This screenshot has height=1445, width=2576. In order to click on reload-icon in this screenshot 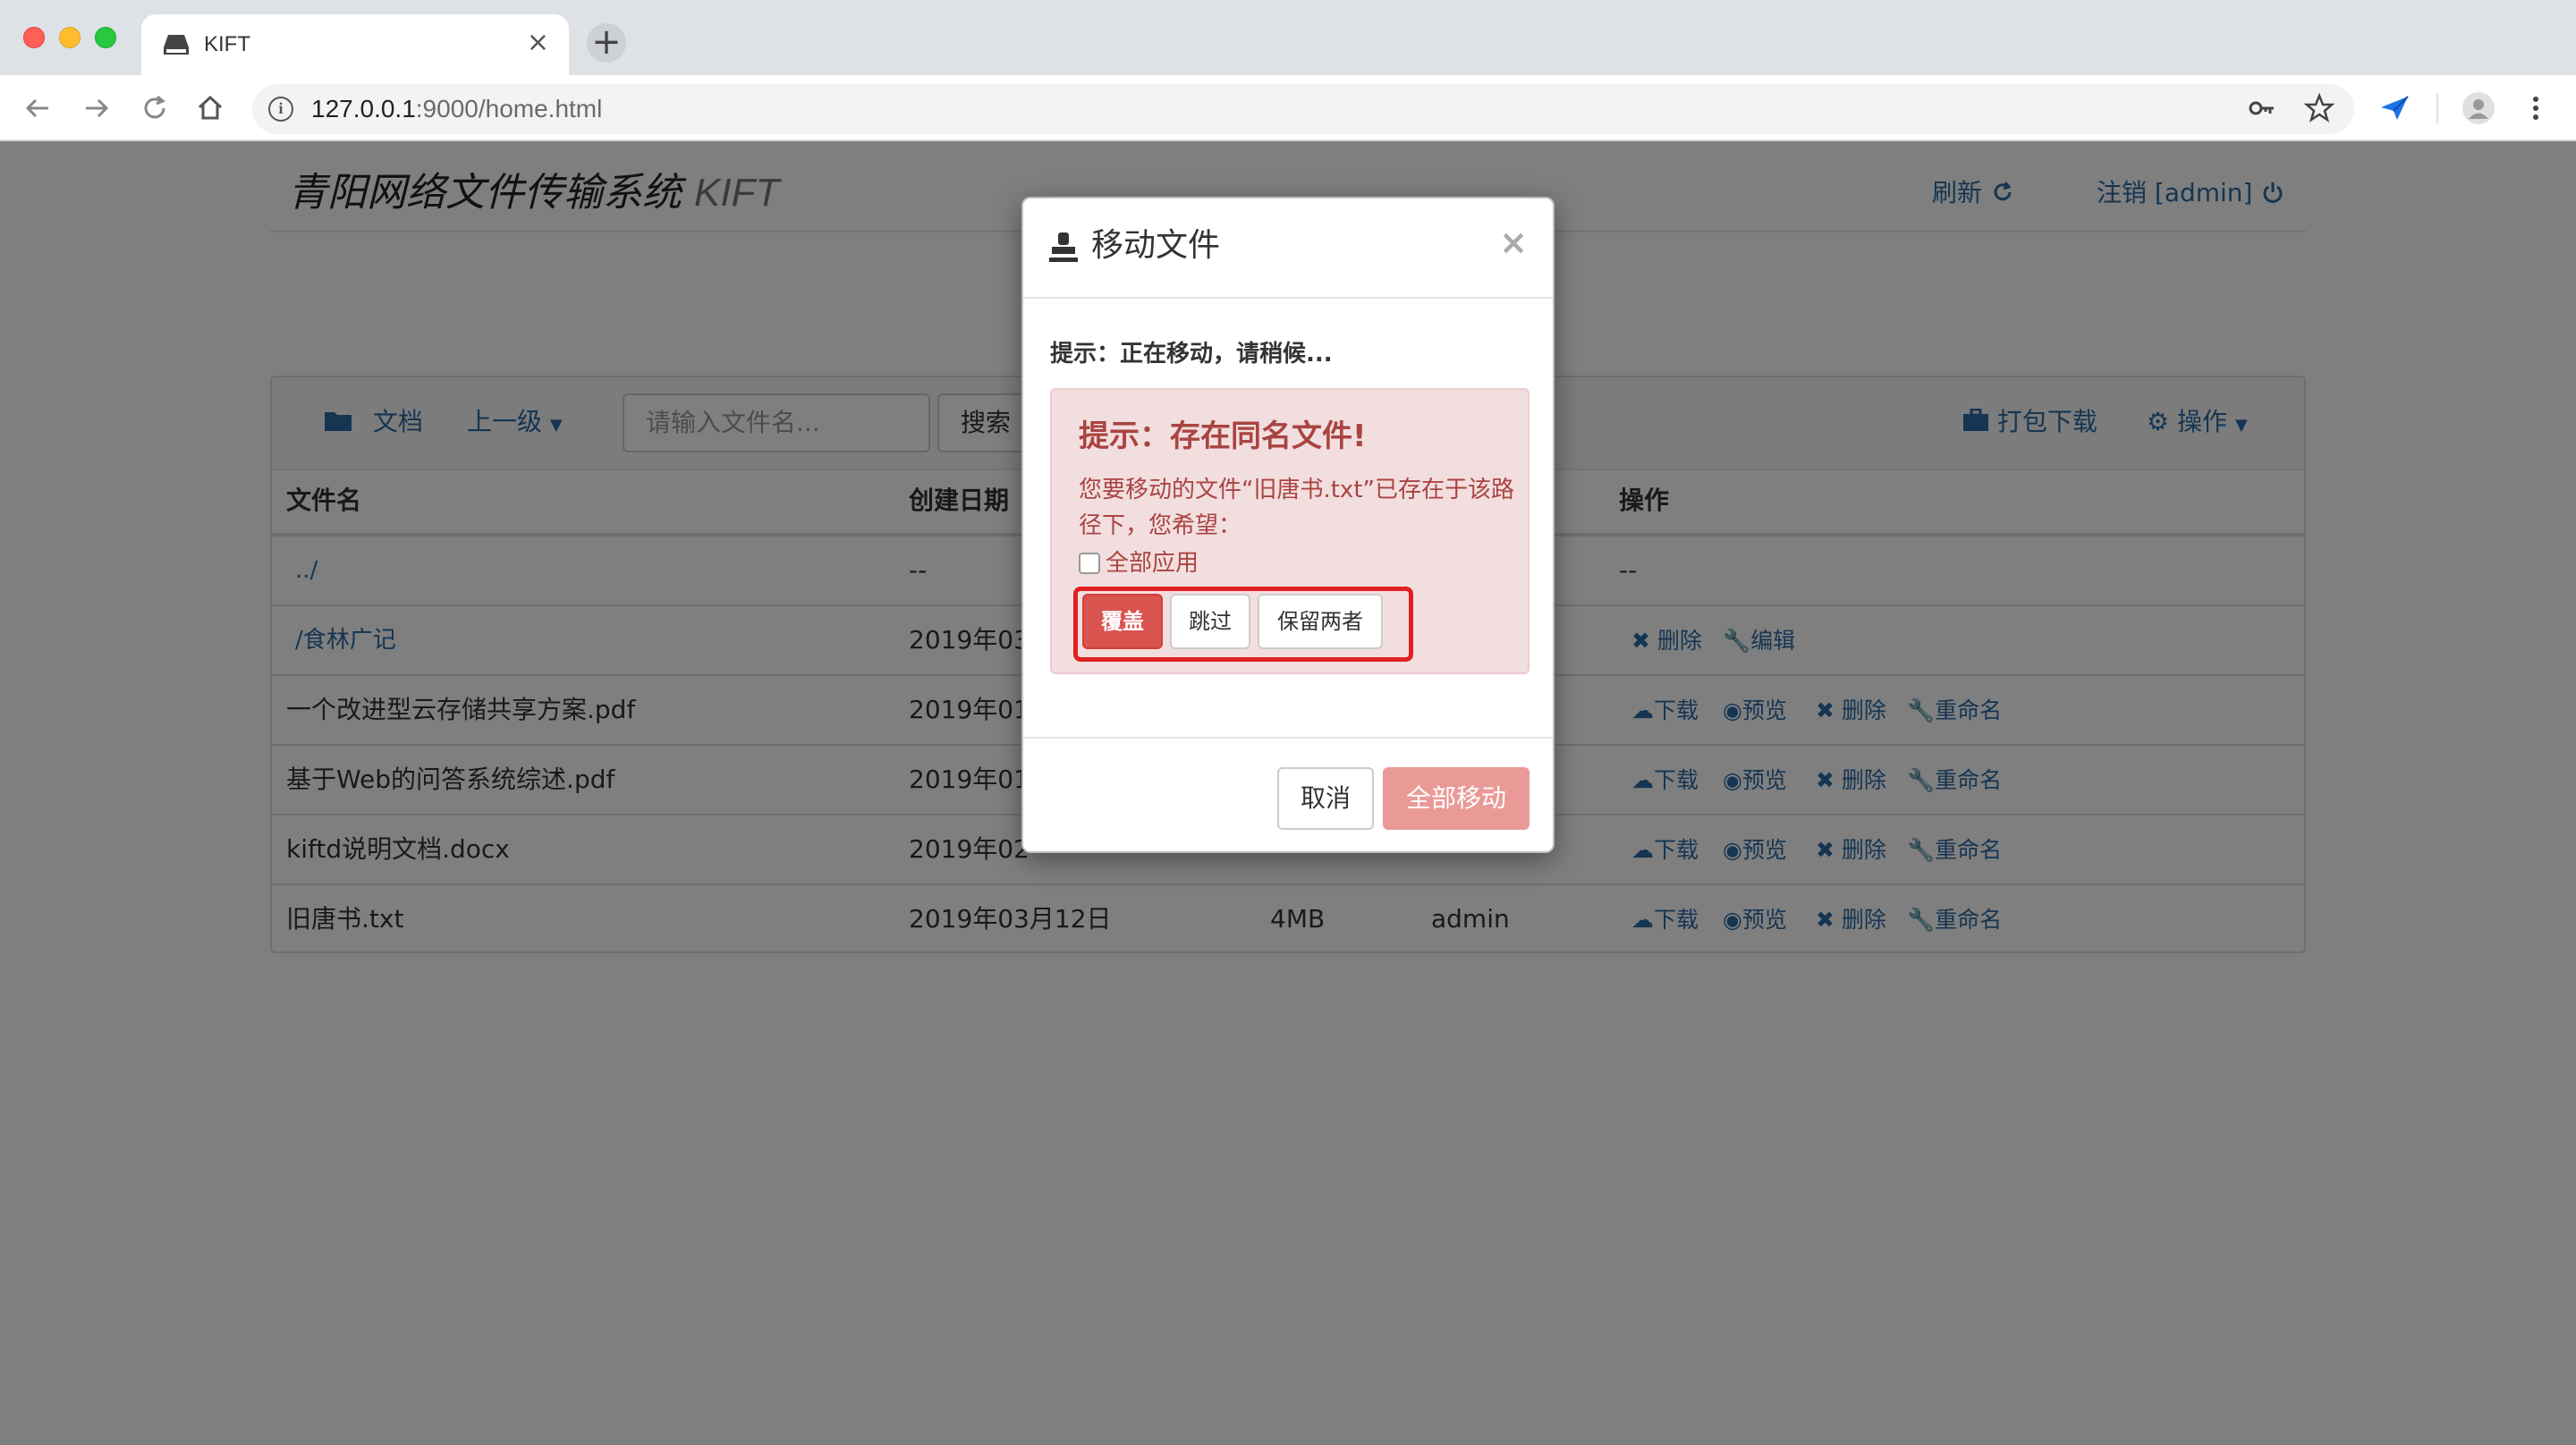, I will do `click(155, 108)`.